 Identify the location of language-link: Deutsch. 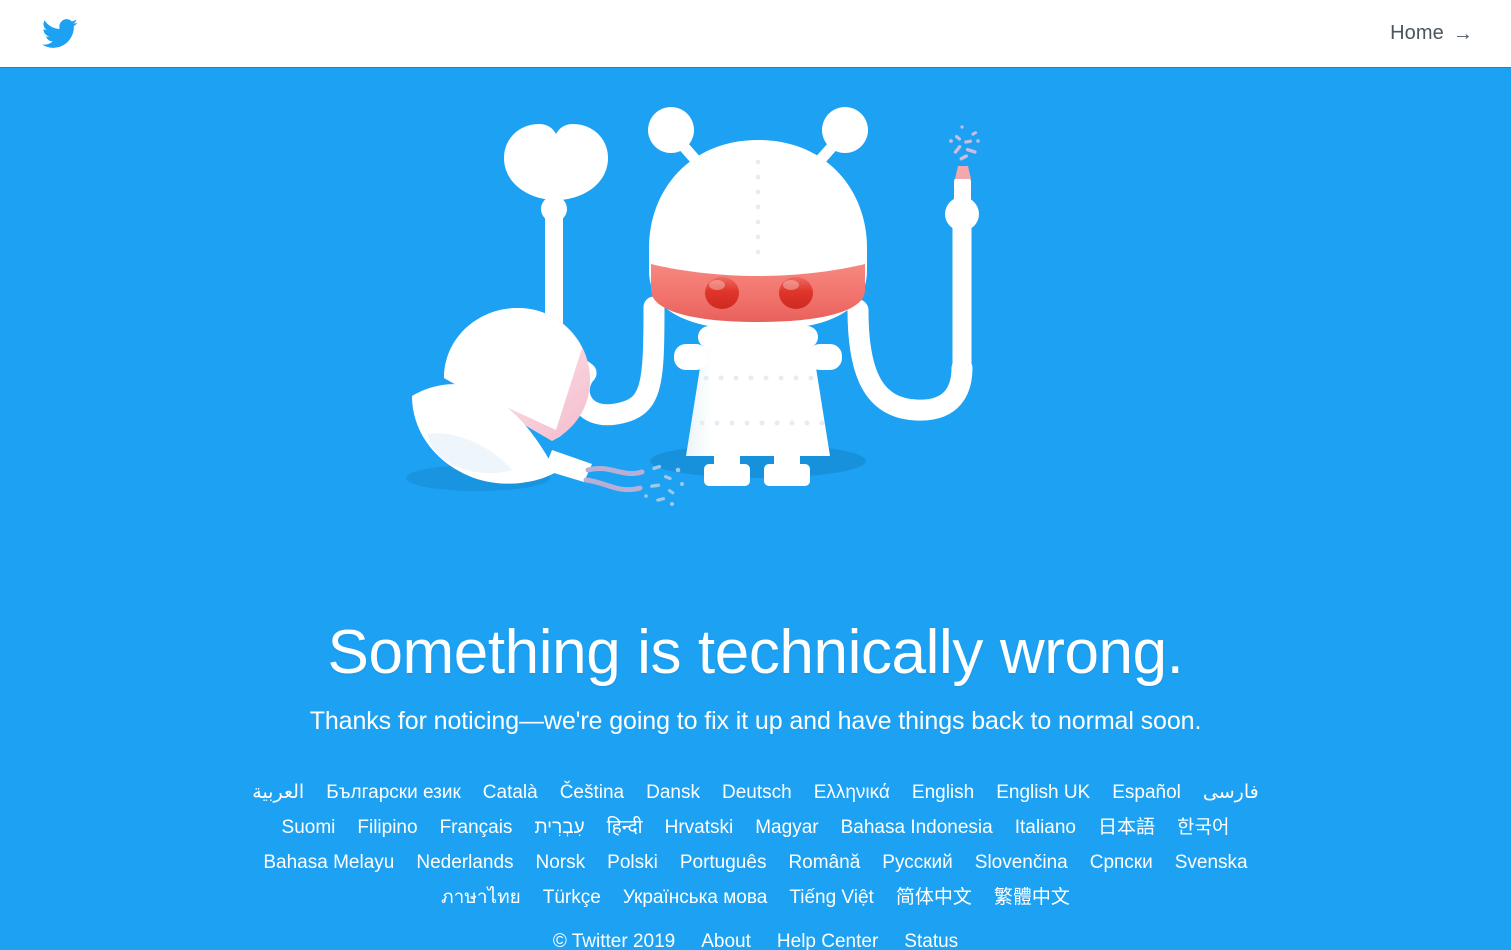
(757, 793).